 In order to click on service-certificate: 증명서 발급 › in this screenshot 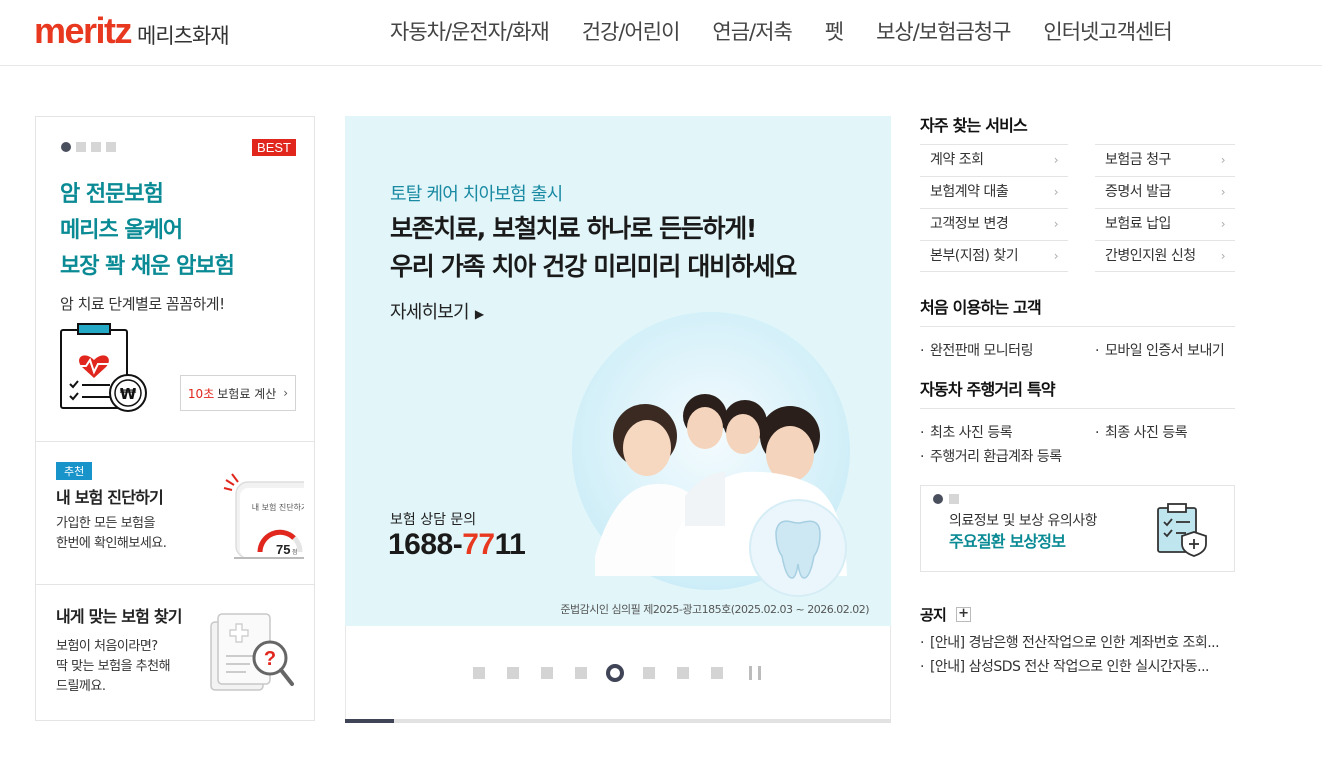, I will do `click(1165, 192)`.